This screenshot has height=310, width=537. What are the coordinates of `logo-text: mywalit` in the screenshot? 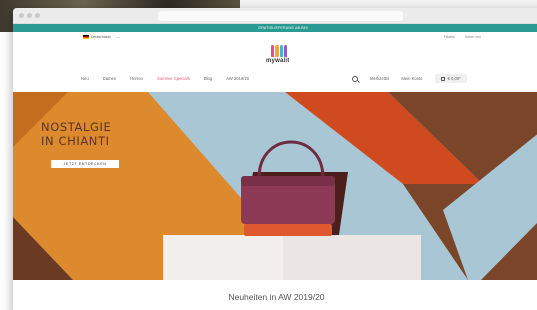 It's located at (277, 61).